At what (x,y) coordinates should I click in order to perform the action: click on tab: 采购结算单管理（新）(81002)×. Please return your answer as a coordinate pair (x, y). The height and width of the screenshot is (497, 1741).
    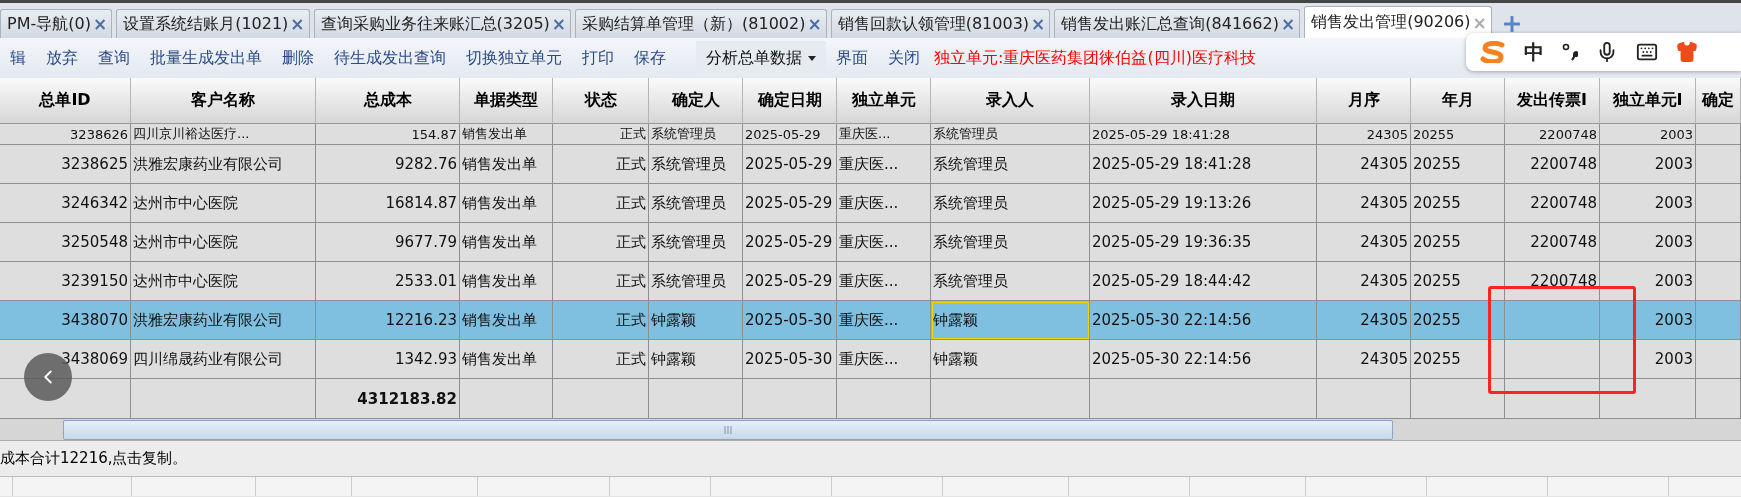
    Looking at the image, I should click on (701, 23).